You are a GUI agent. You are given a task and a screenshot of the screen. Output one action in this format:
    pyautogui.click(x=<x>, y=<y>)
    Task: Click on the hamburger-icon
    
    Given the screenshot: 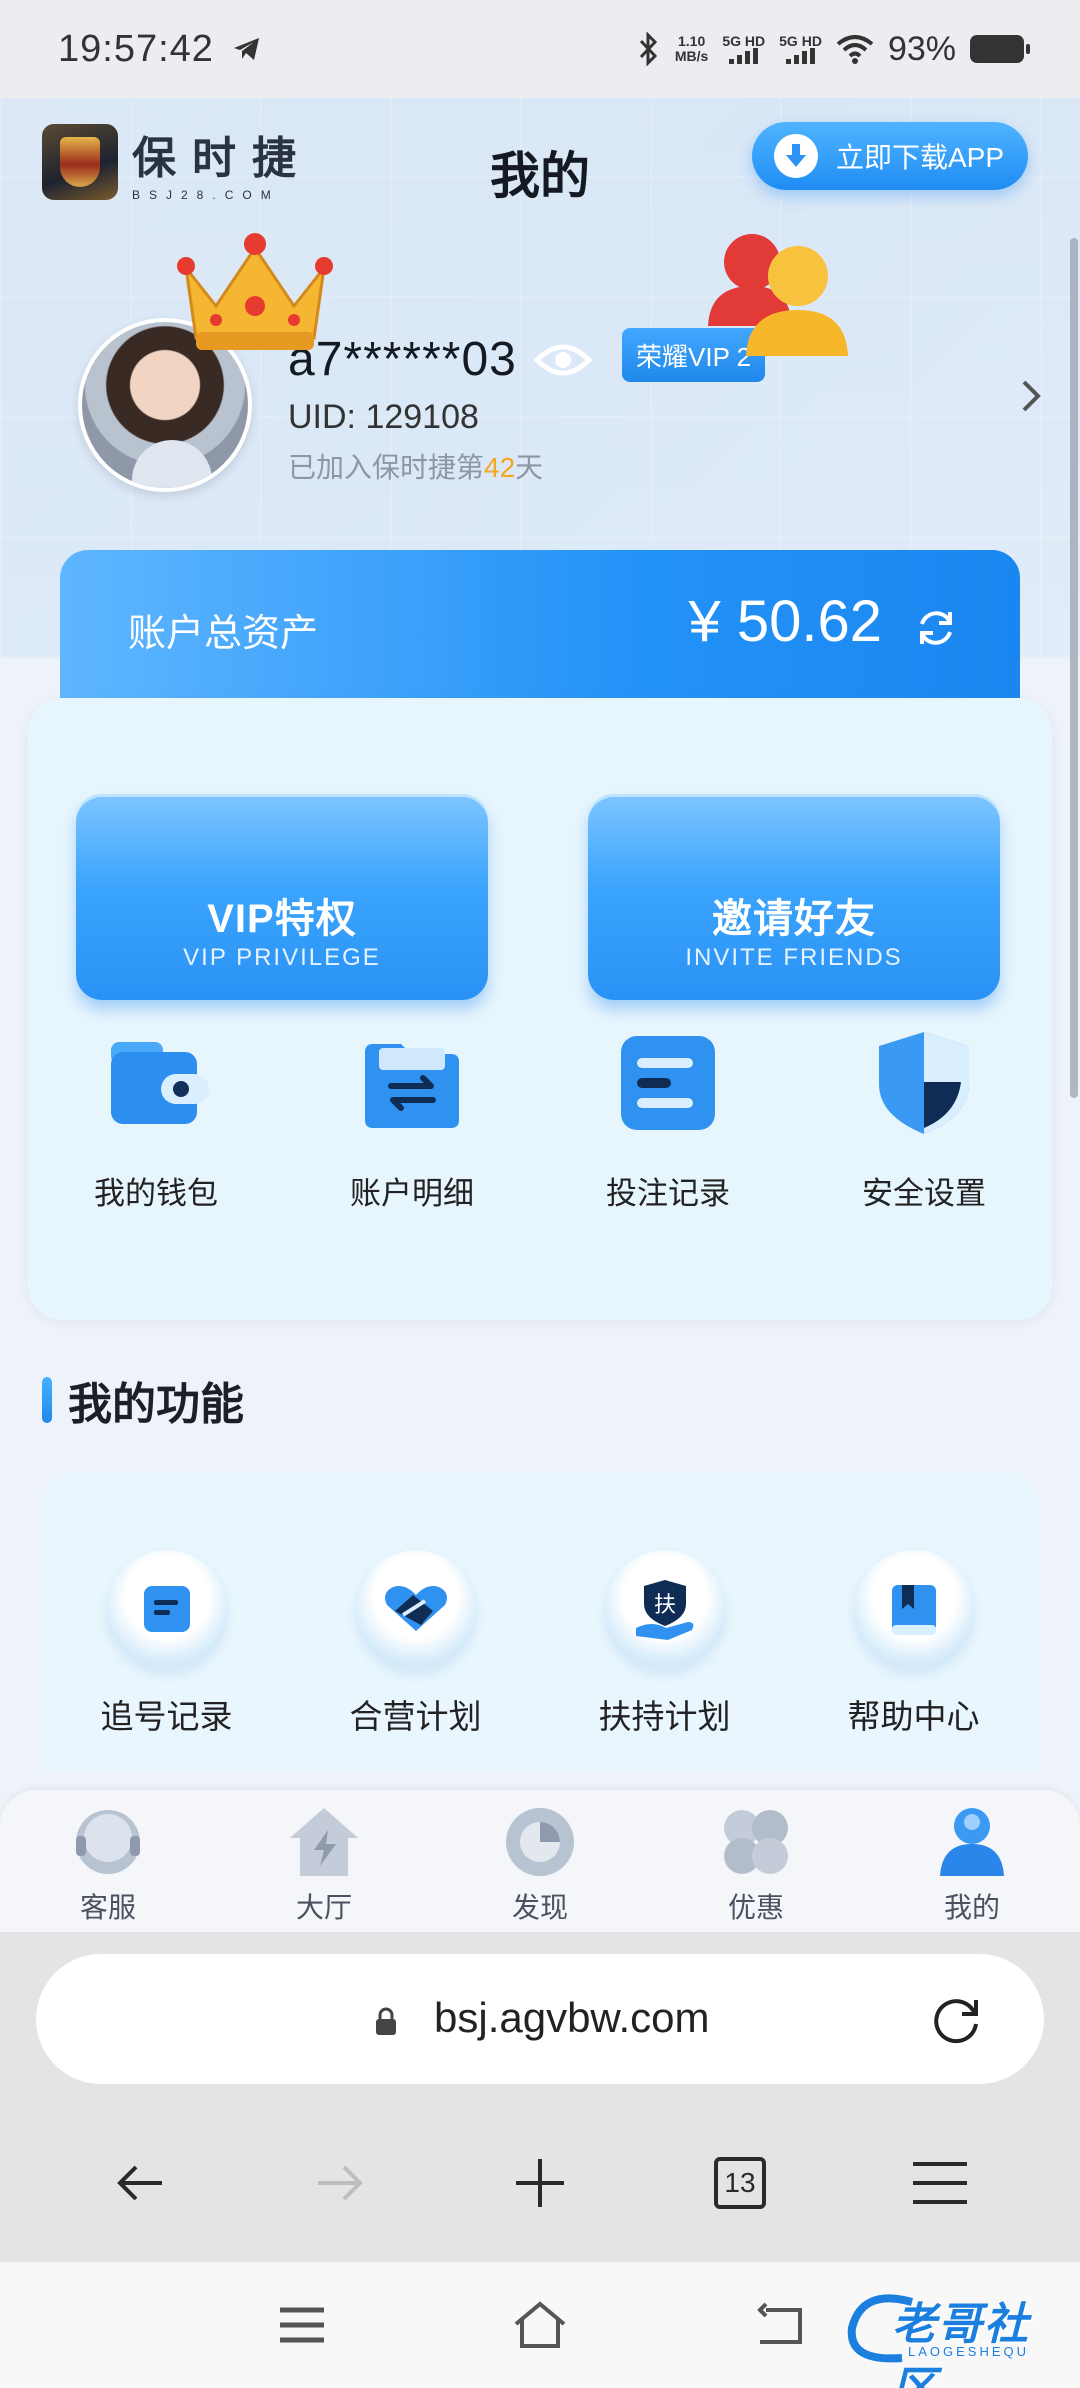 What is the action you would take?
    pyautogui.click(x=940, y=2183)
    